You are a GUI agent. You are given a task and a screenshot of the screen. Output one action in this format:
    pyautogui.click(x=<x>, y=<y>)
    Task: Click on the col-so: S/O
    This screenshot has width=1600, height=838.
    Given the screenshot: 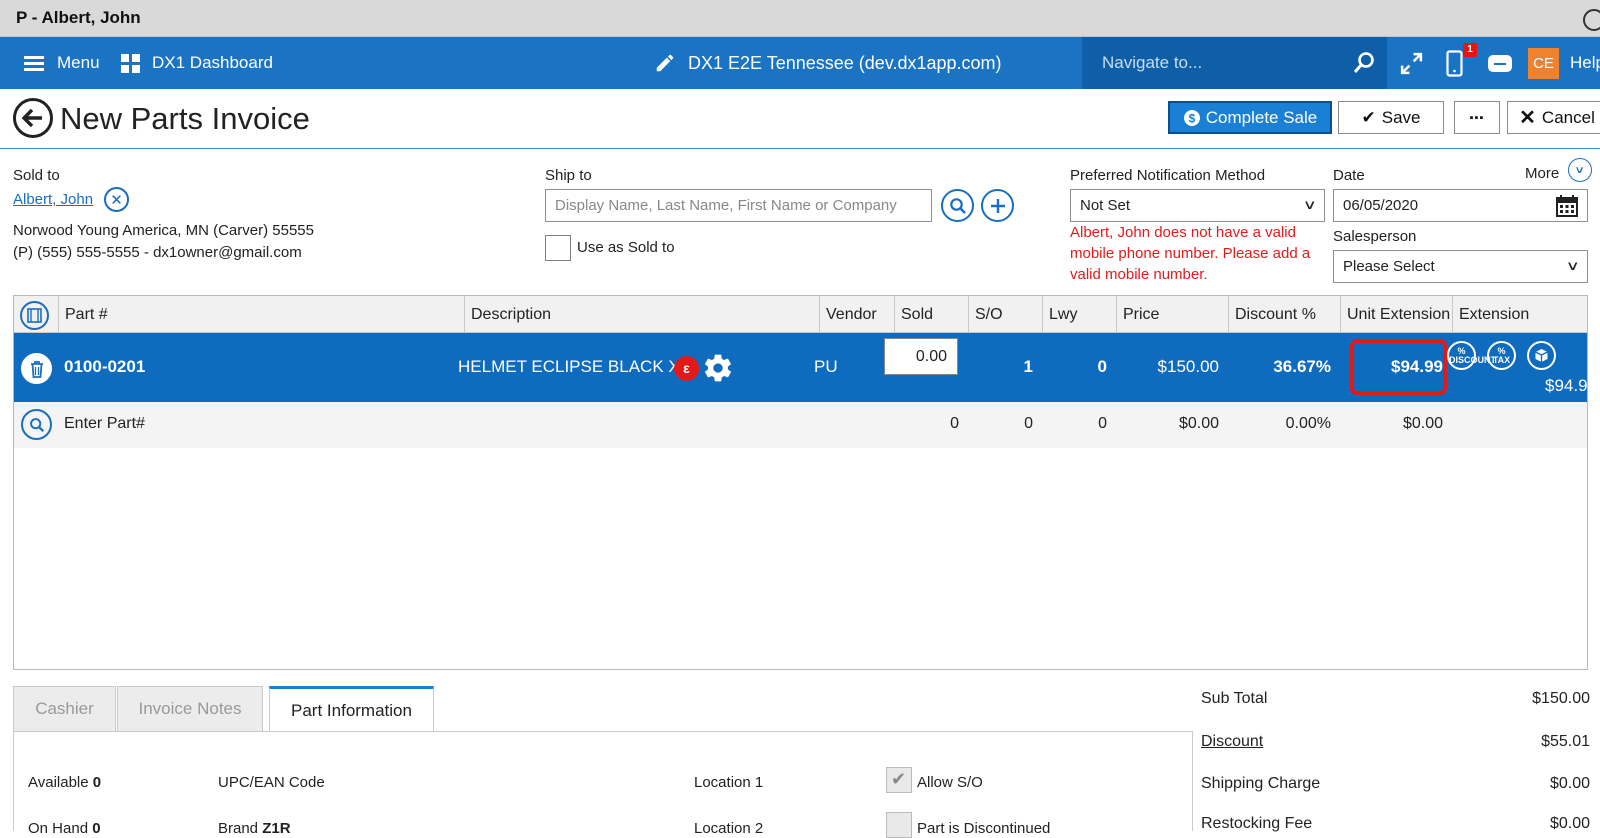 What is the action you would take?
    pyautogui.click(x=1005, y=314)
    